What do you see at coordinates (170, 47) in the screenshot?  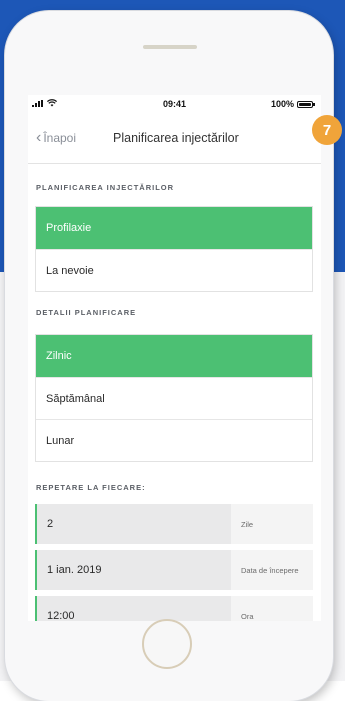 I see `phone-speaker` at bounding box center [170, 47].